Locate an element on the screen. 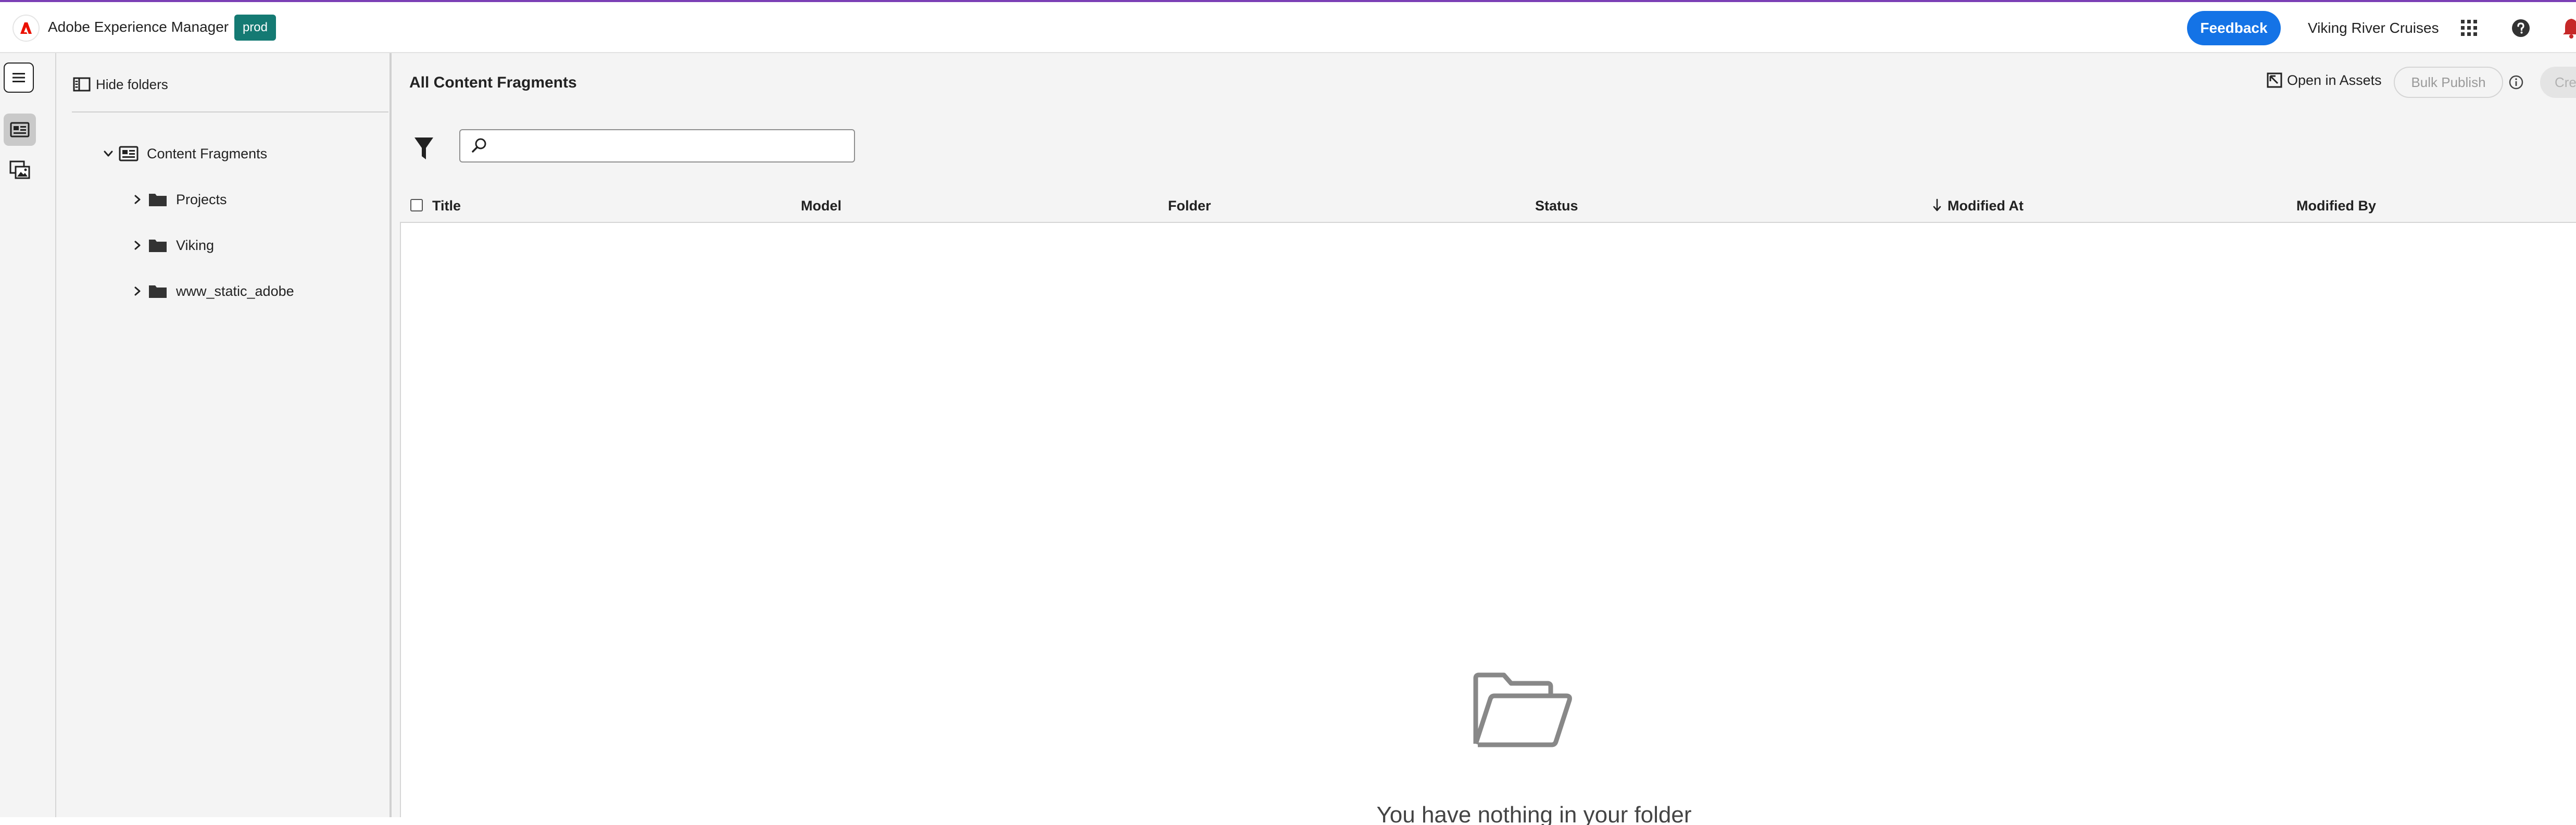 The width and height of the screenshot is (2576, 825). sort-descending-icon is located at coordinates (1937, 206).